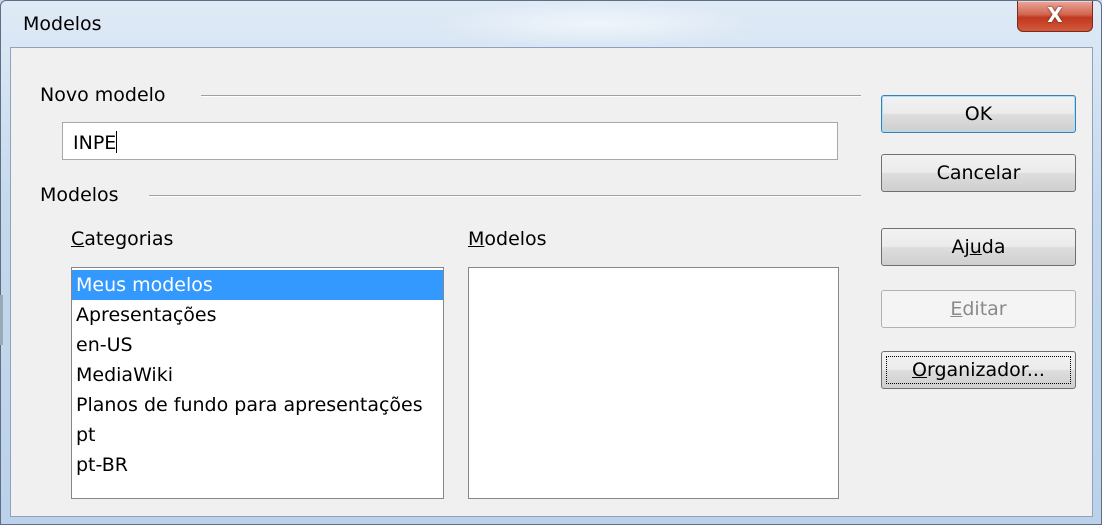  Describe the element at coordinates (978, 173) in the screenshot. I see `cancel-button: Cancelar` at that location.